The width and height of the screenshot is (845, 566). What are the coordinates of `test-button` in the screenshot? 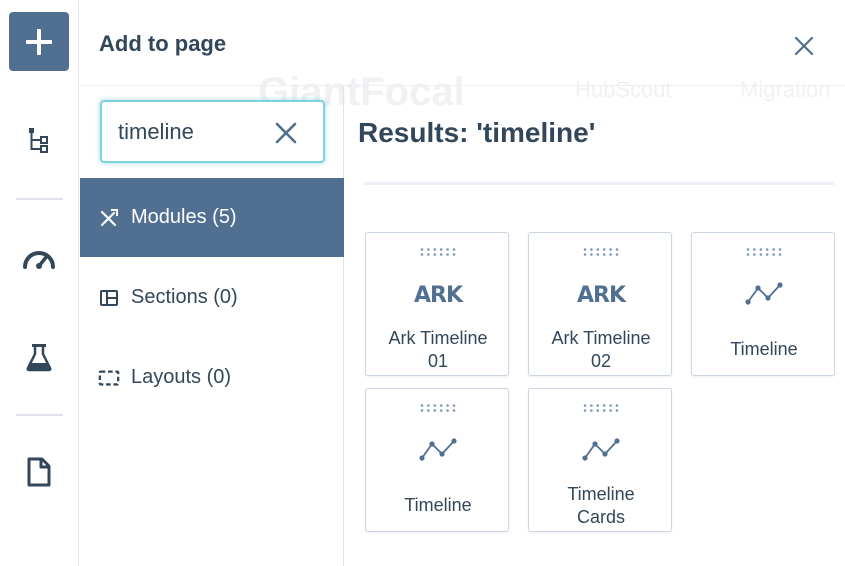 It's located at (39, 357).